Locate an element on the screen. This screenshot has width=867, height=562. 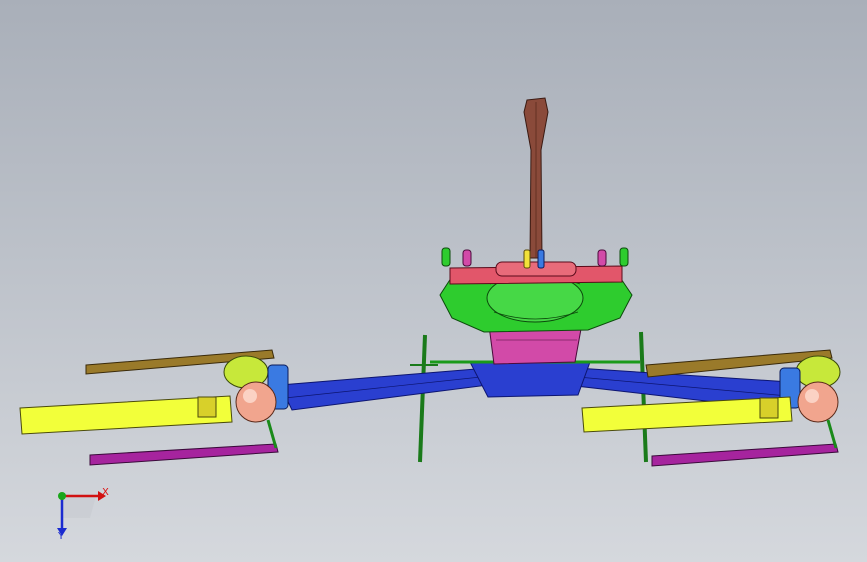
mast-part is located at coordinates (536, 178).